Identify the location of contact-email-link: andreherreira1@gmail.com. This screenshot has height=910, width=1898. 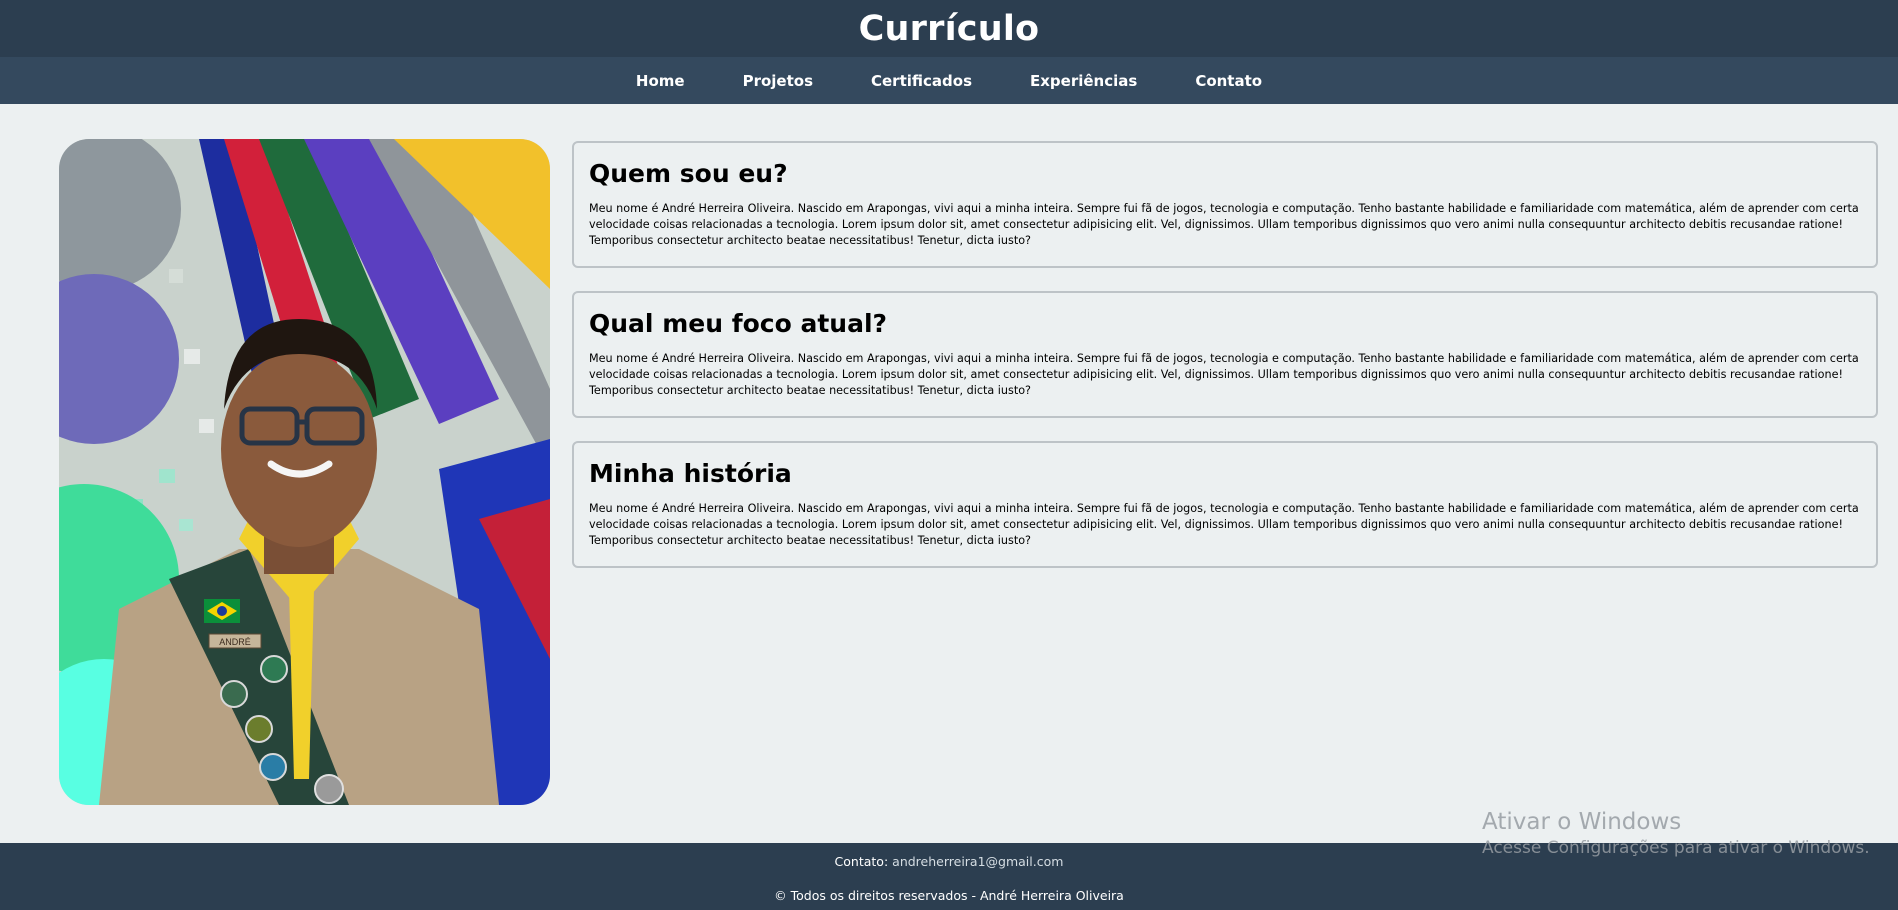
(977, 861).